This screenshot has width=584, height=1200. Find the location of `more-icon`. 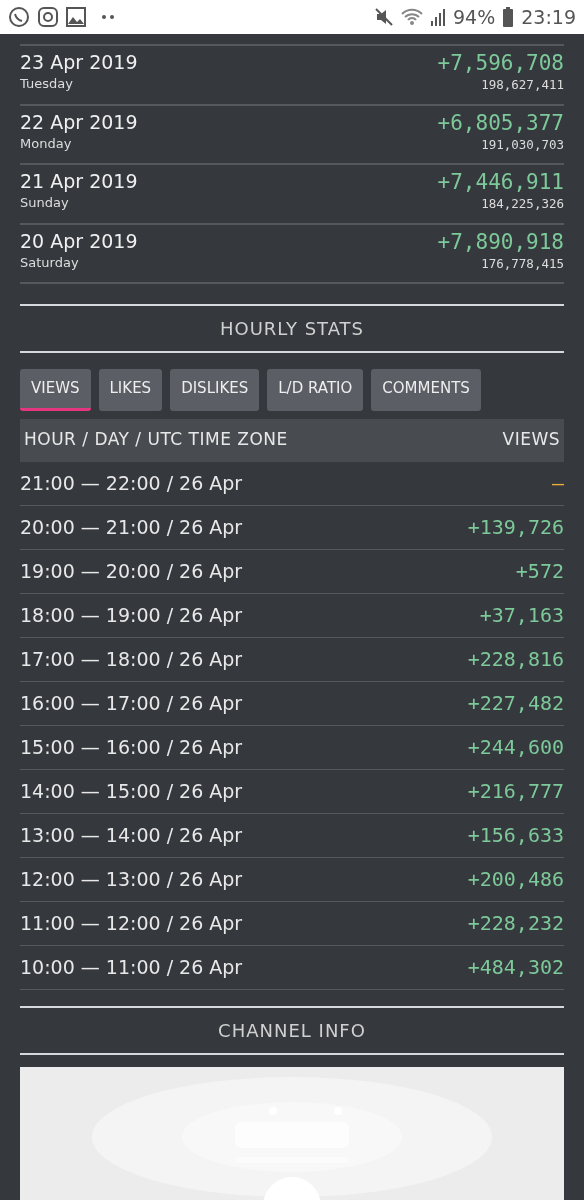

more-icon is located at coordinates (108, 17).